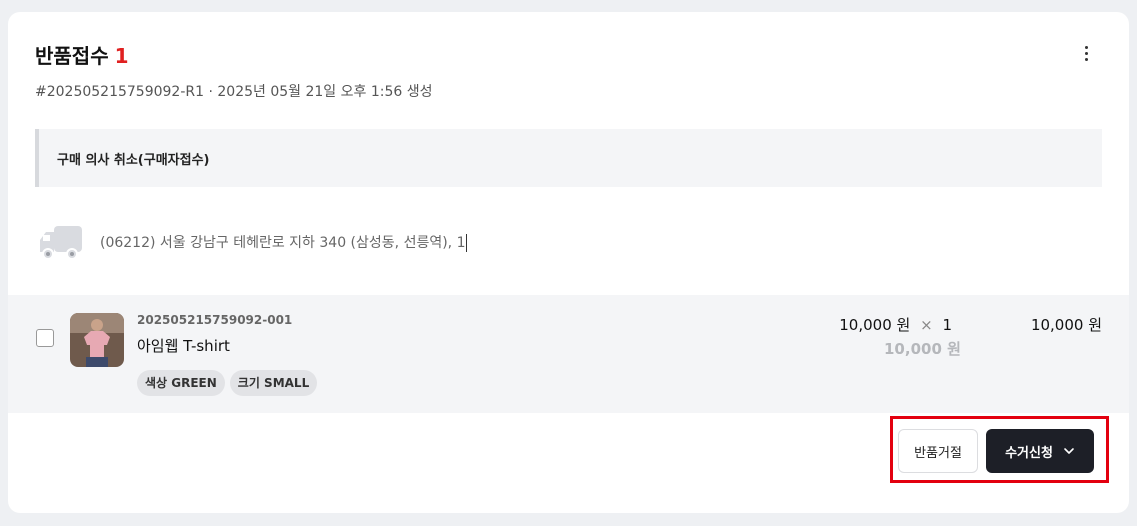  I want to click on reject-return-label: 반품거절, so click(938, 453).